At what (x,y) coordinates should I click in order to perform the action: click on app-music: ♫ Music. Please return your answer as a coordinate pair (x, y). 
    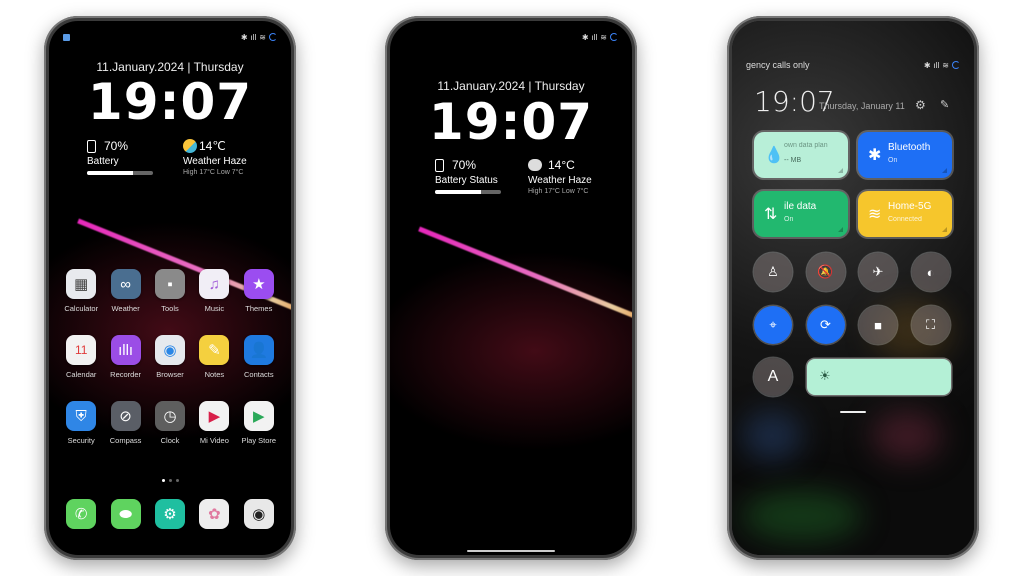
    Looking at the image, I should click on (214, 291).